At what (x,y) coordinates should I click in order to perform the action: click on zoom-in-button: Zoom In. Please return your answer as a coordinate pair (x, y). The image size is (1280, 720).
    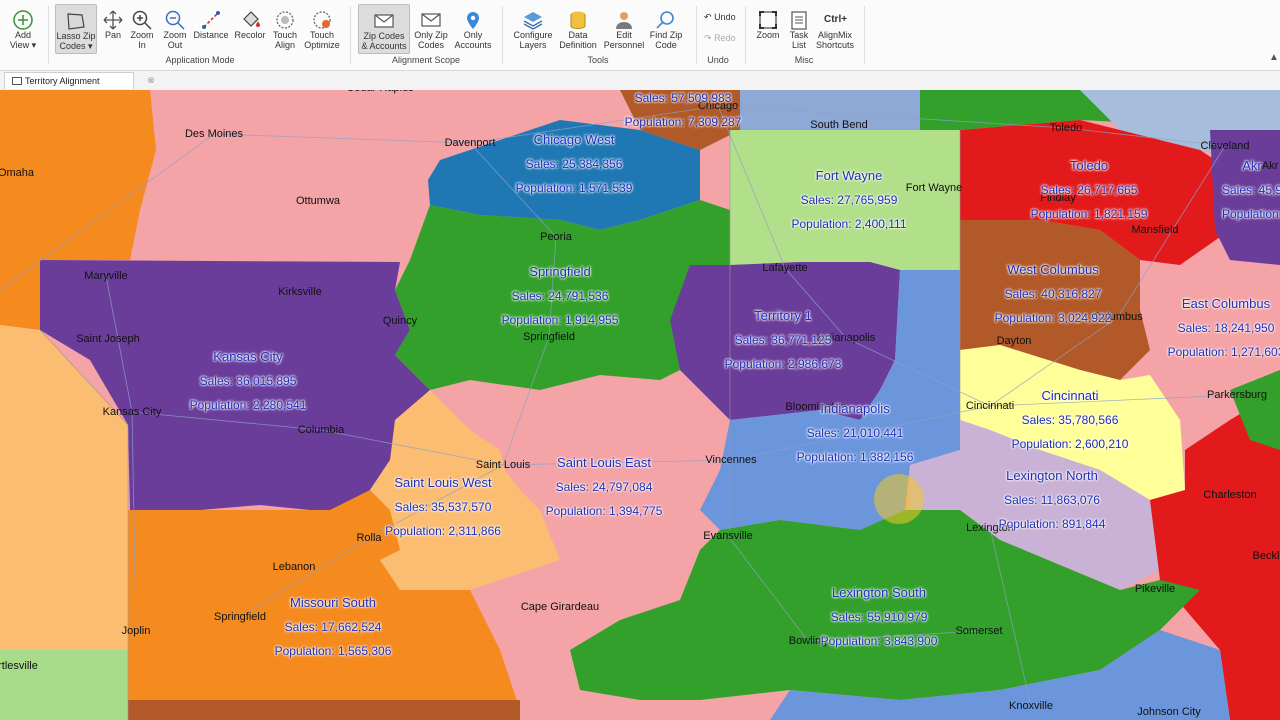
    Looking at the image, I should click on (142, 29).